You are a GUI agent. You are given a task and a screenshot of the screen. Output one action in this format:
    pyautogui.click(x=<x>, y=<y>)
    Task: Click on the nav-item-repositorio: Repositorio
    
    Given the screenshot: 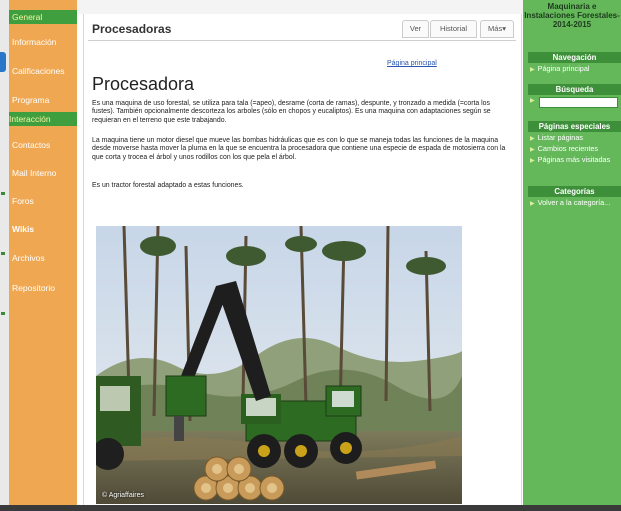 What is the action you would take?
    pyautogui.click(x=43, y=288)
    